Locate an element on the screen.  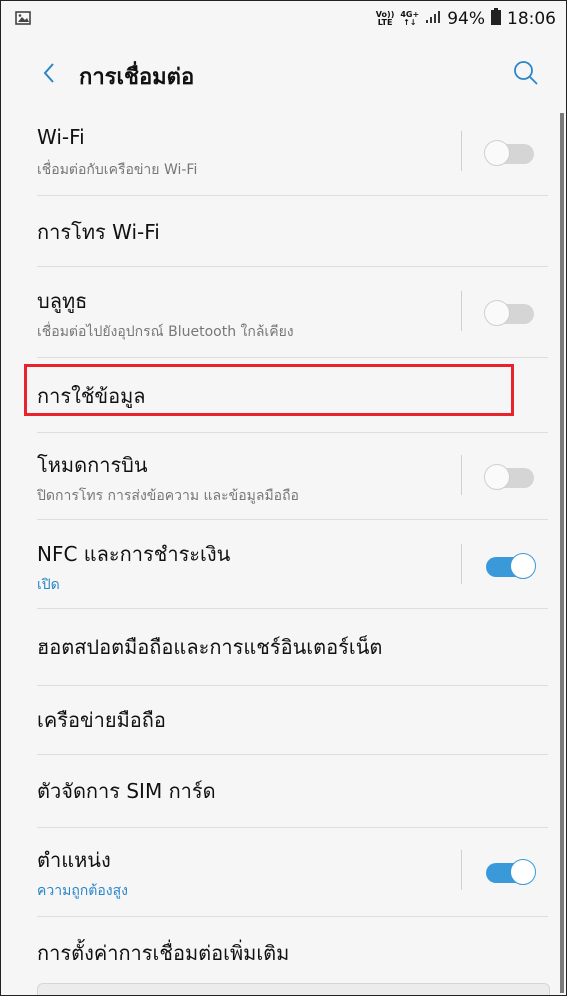
item-subtitle: ปิดการโทร การส่งข้อความ และข้อมูลมือถือ is located at coordinates (168, 496).